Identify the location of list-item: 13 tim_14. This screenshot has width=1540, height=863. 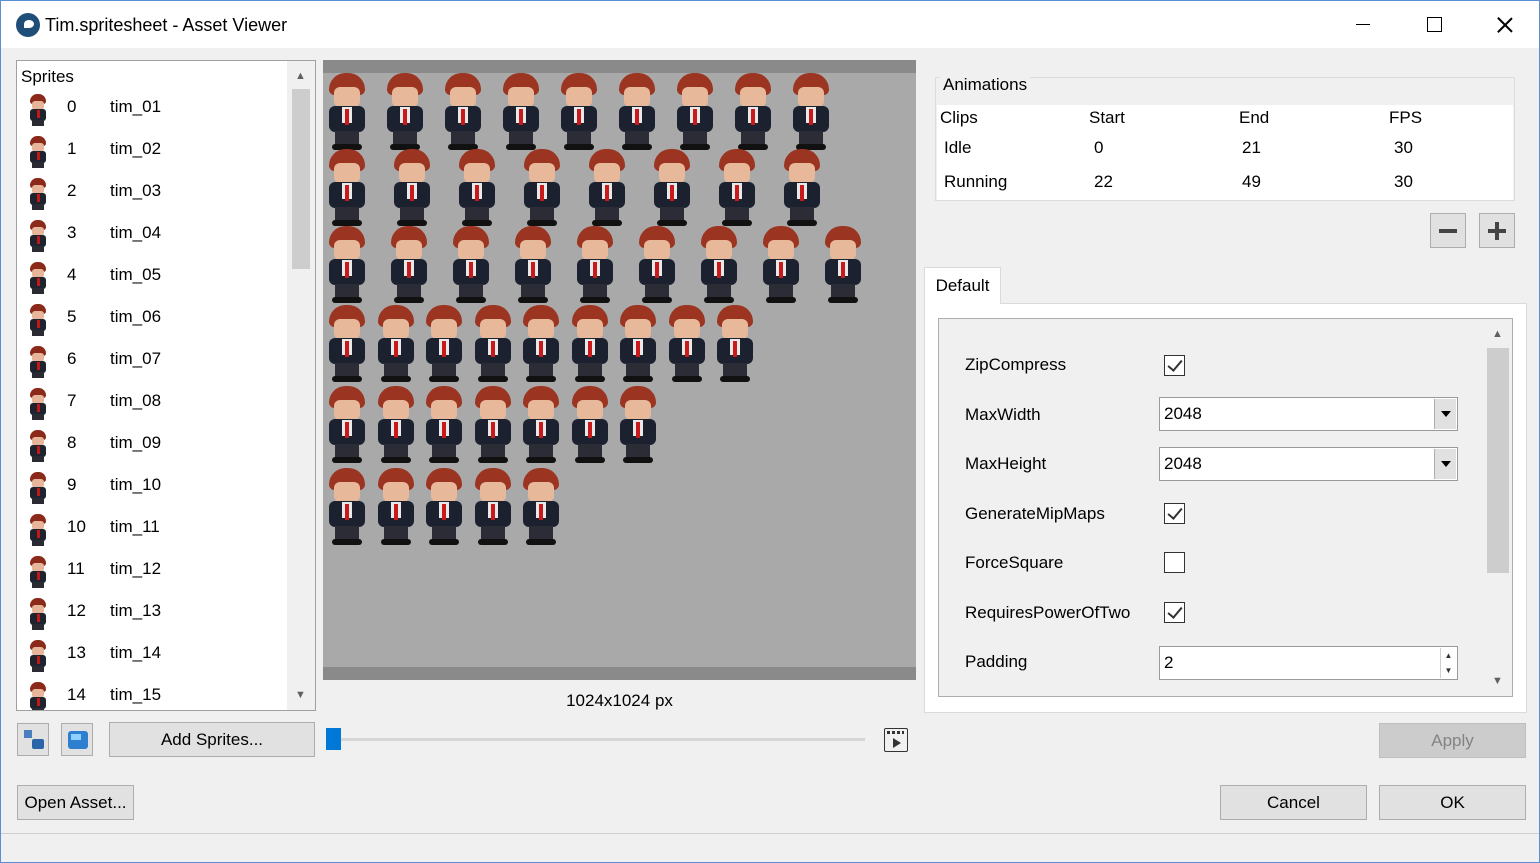
(152, 655).